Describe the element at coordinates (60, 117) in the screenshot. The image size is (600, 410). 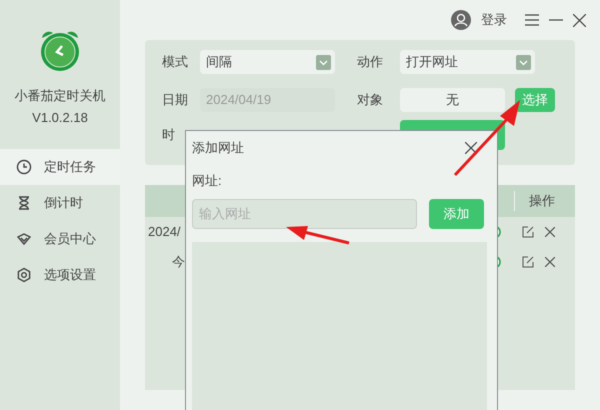
I see `app-version: V1.0.2.18` at that location.